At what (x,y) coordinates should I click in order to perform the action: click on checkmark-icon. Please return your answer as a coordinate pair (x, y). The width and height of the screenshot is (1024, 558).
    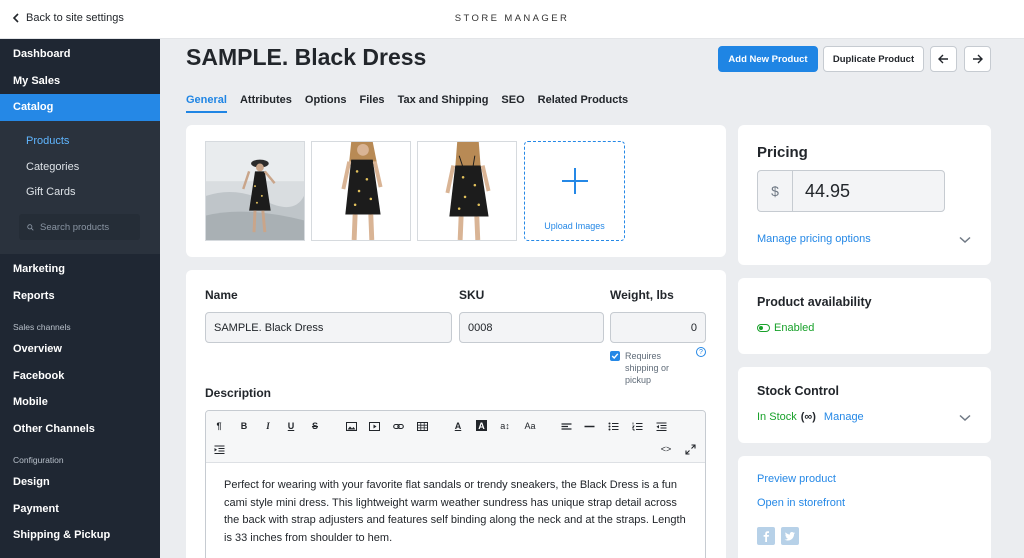
    Looking at the image, I should click on (615, 356).